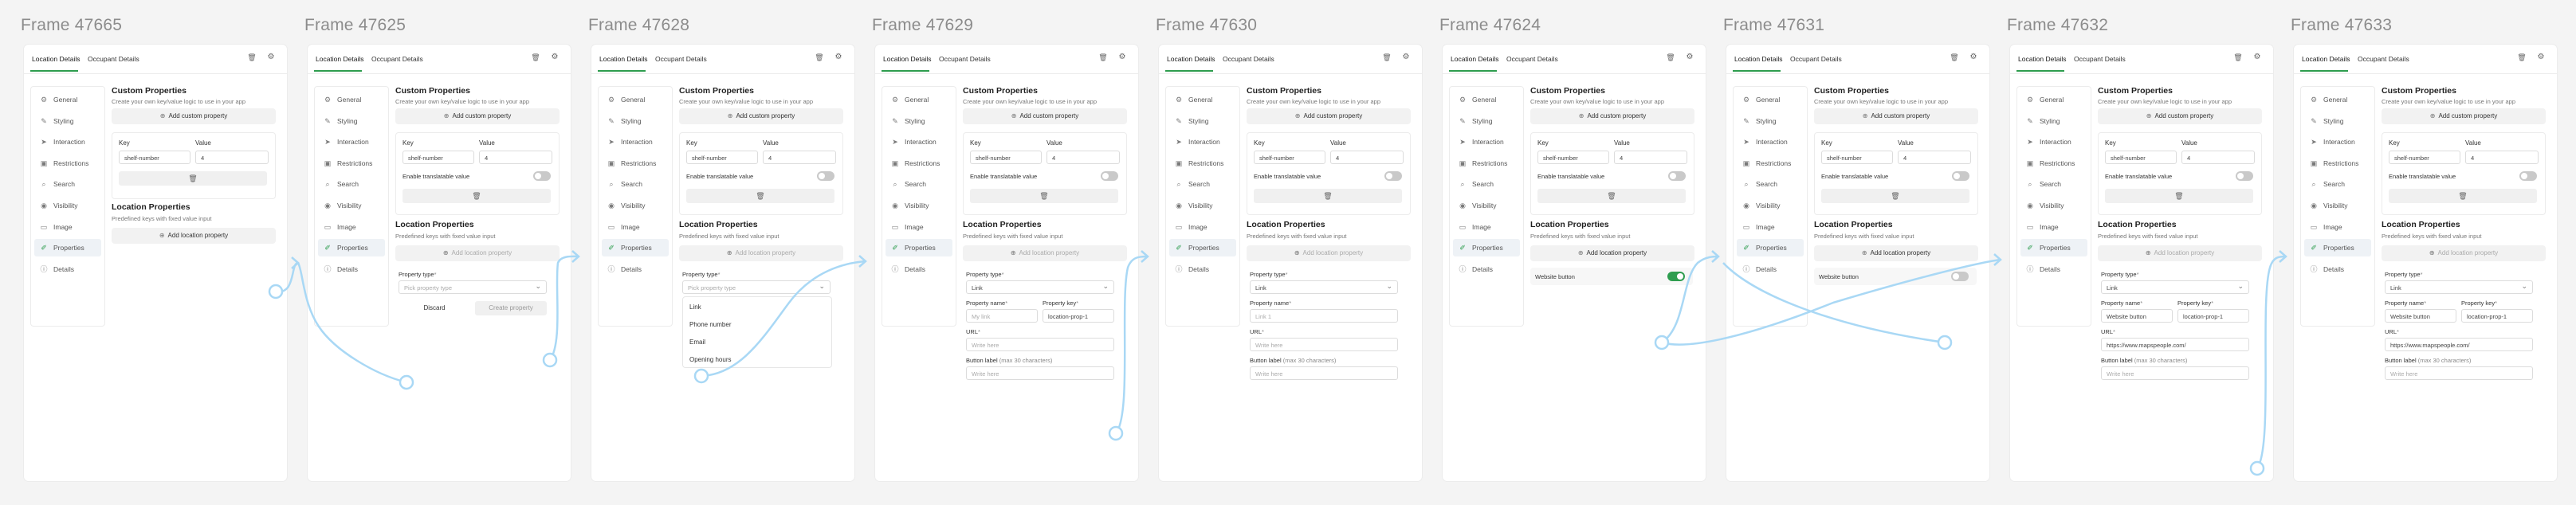 The height and width of the screenshot is (505, 2576). Describe the element at coordinates (697, 342) in the screenshot. I see `dropdown-option-email: Email` at that location.